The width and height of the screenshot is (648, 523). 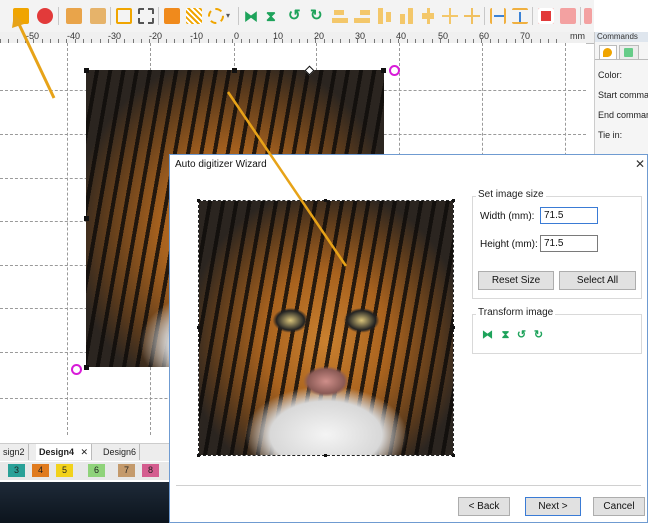 What do you see at coordinates (18, 21) in the screenshot?
I see `annotation-arrowhead` at bounding box center [18, 21].